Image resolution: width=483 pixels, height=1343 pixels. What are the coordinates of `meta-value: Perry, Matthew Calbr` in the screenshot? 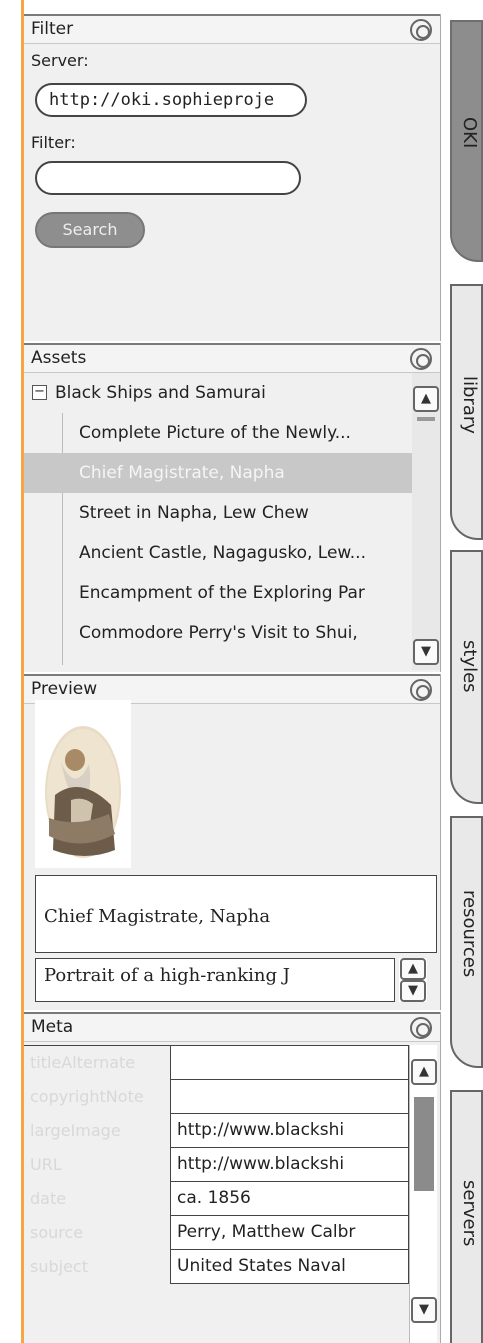 It's located at (289, 1233).